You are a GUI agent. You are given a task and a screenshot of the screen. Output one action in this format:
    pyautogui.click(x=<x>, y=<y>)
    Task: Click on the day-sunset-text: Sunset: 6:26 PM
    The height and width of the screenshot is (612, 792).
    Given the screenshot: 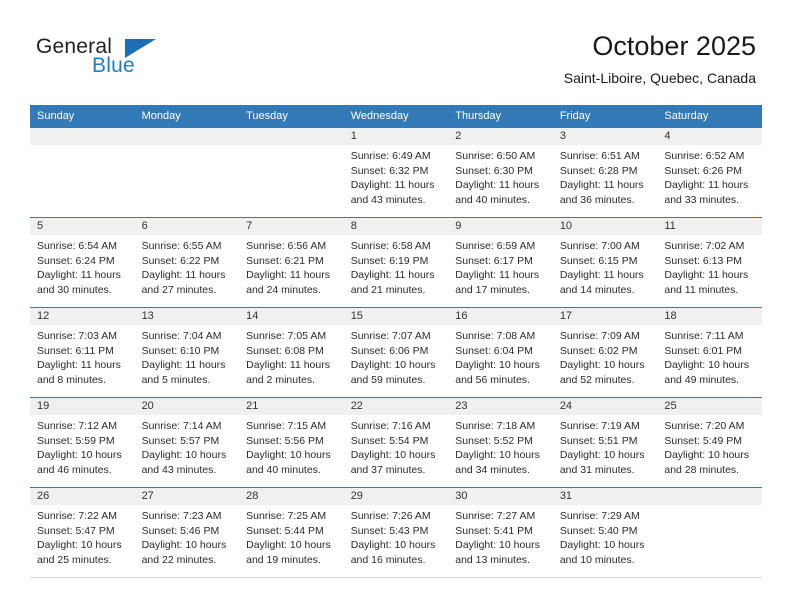 What is the action you would take?
    pyautogui.click(x=703, y=170)
    